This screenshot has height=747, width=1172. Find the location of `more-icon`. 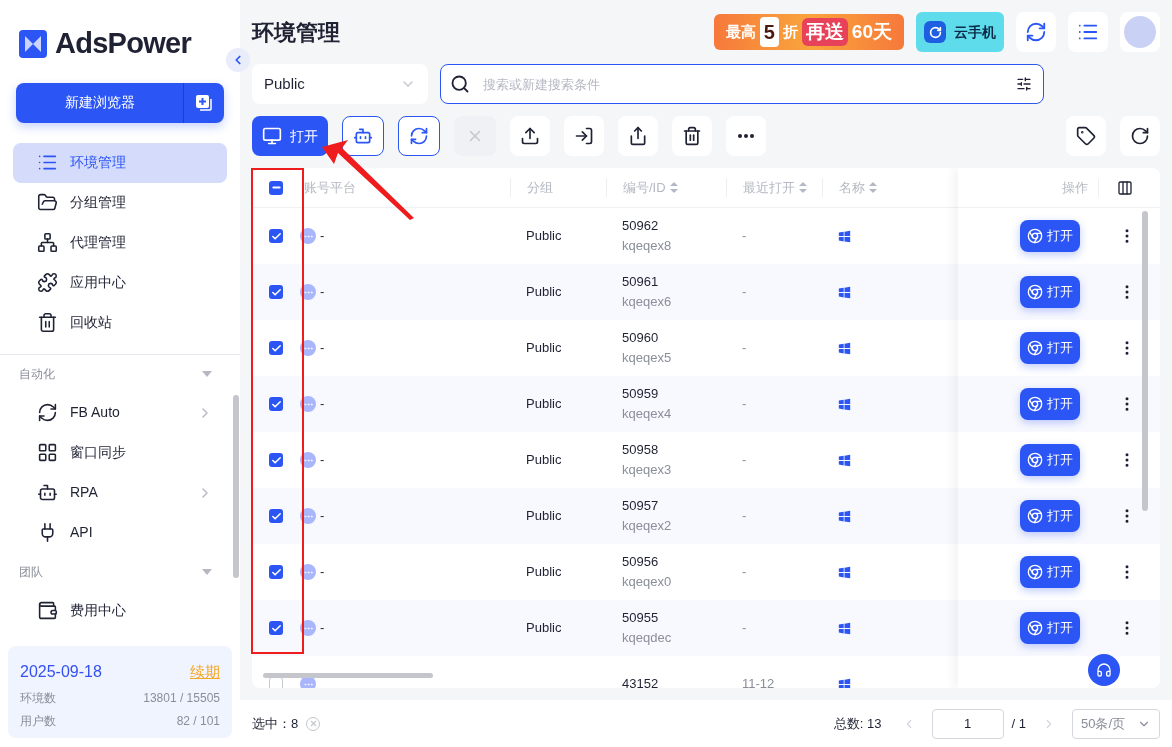

more-icon is located at coordinates (746, 136).